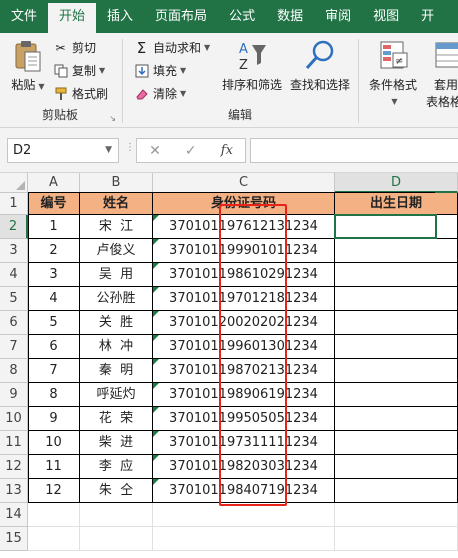 The width and height of the screenshot is (458, 558). What do you see at coordinates (393, 73) in the screenshot?
I see `conditional-format-button: ≠ 条件格式 ▼` at bounding box center [393, 73].